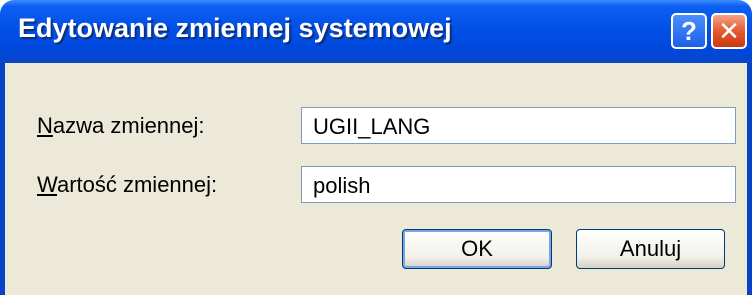 This screenshot has height=295, width=752. What do you see at coordinates (45, 125) in the screenshot?
I see `variable-name-mnemonic: N` at bounding box center [45, 125].